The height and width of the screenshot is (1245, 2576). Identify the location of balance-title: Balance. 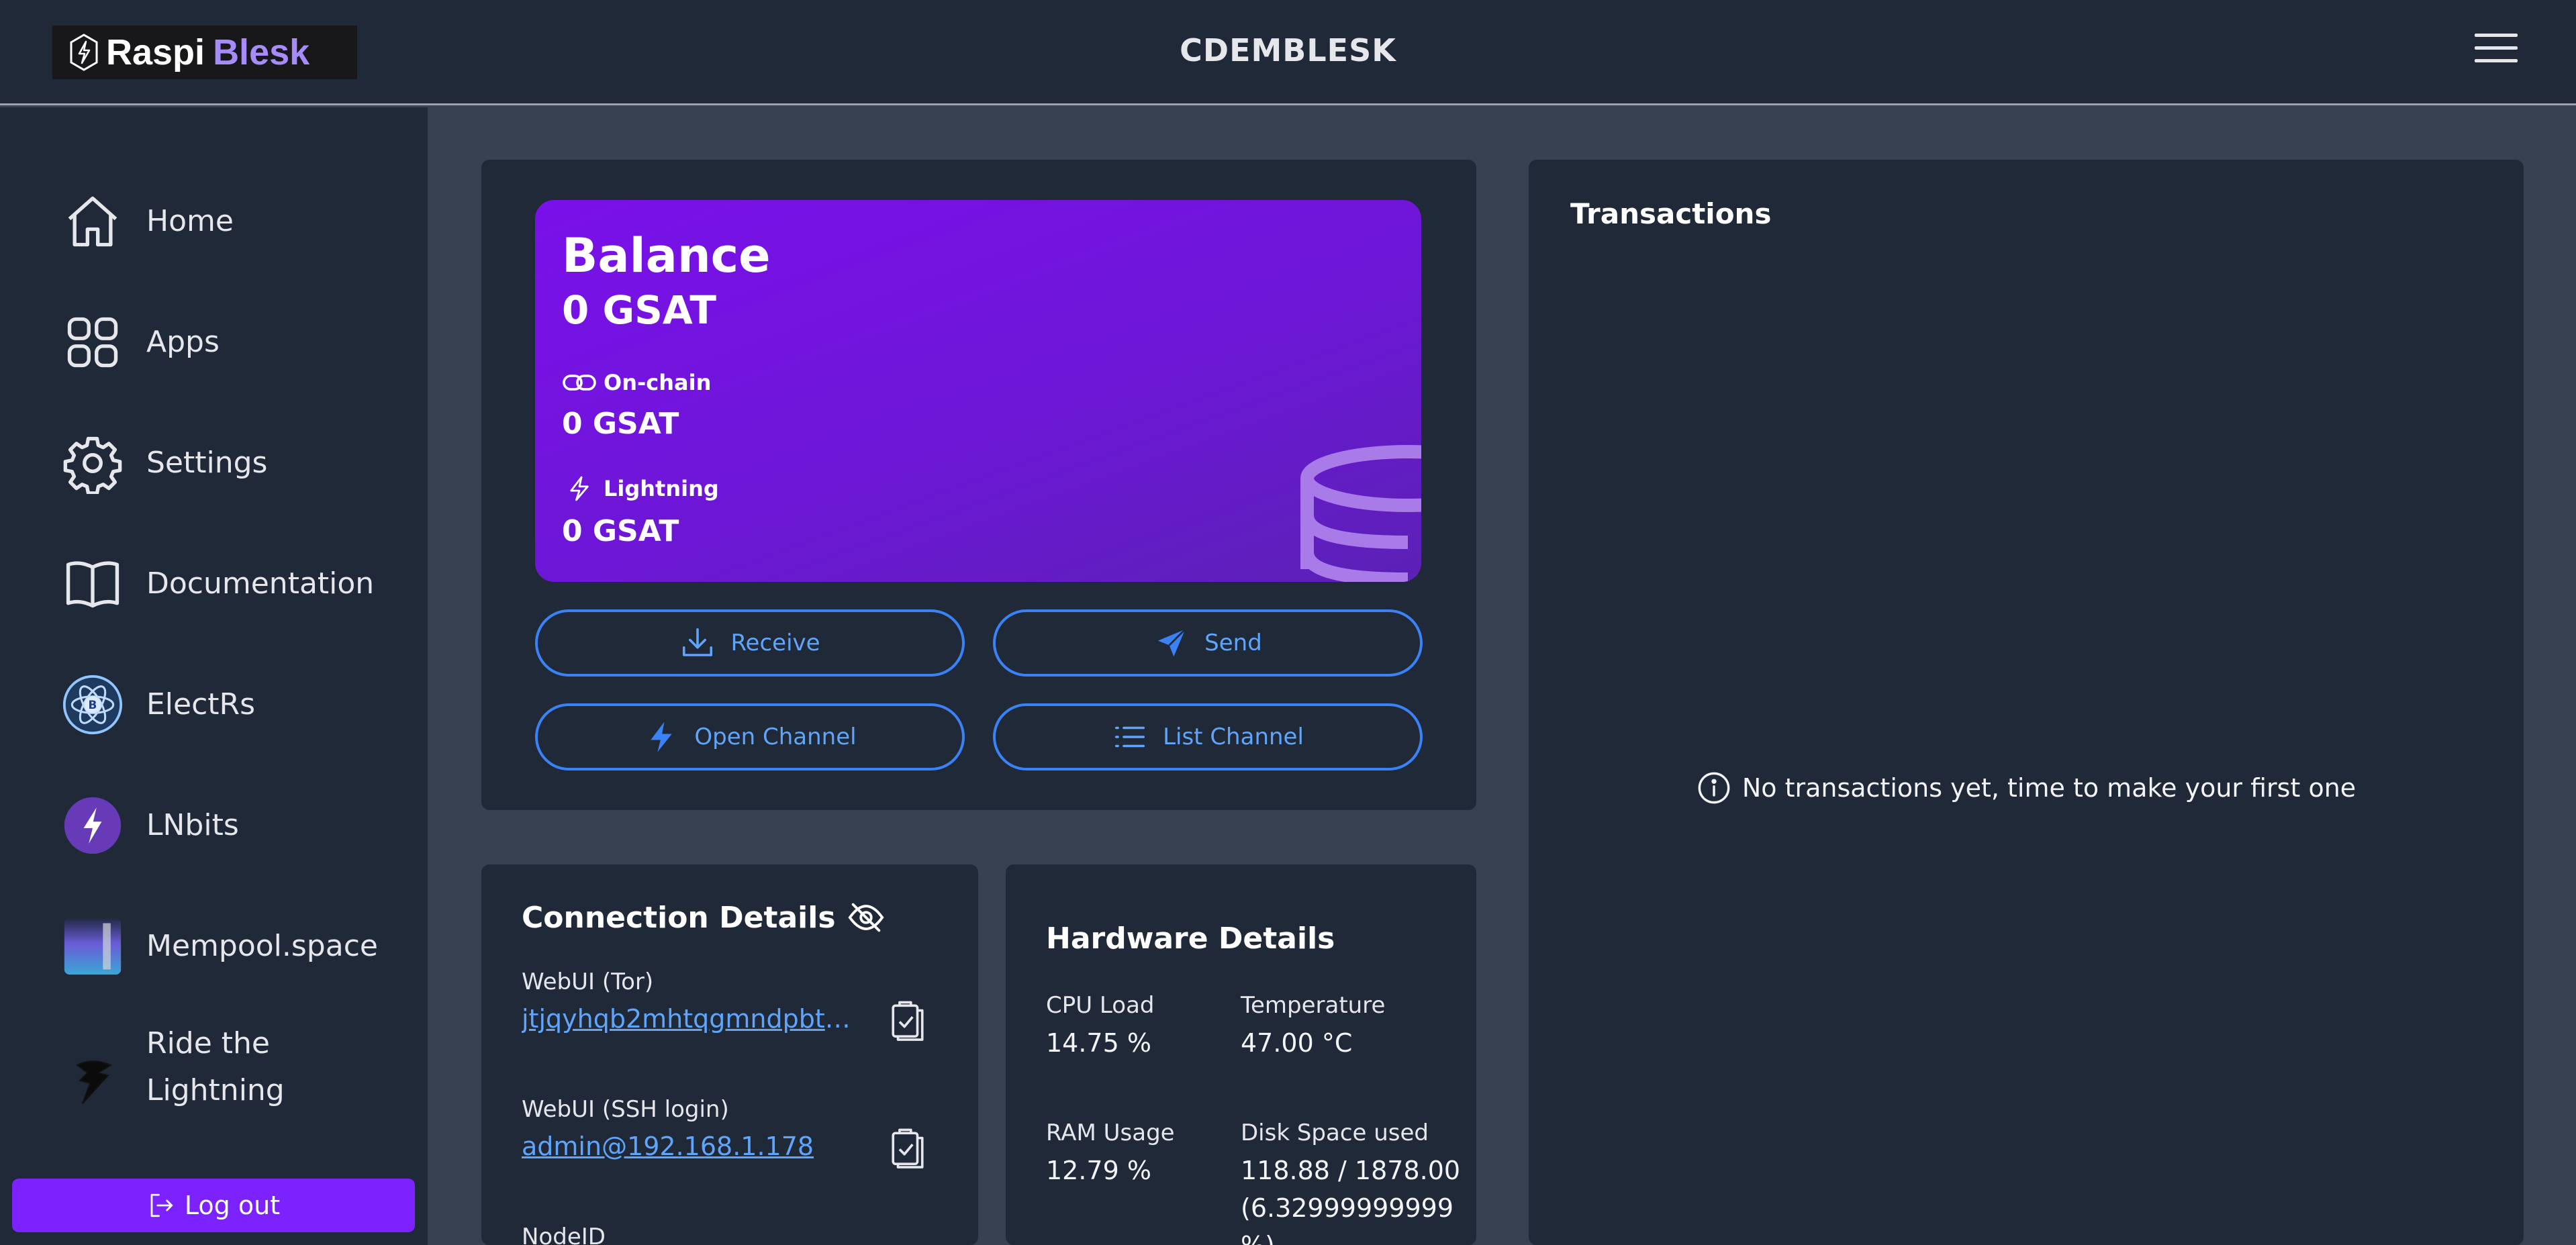
(666, 256).